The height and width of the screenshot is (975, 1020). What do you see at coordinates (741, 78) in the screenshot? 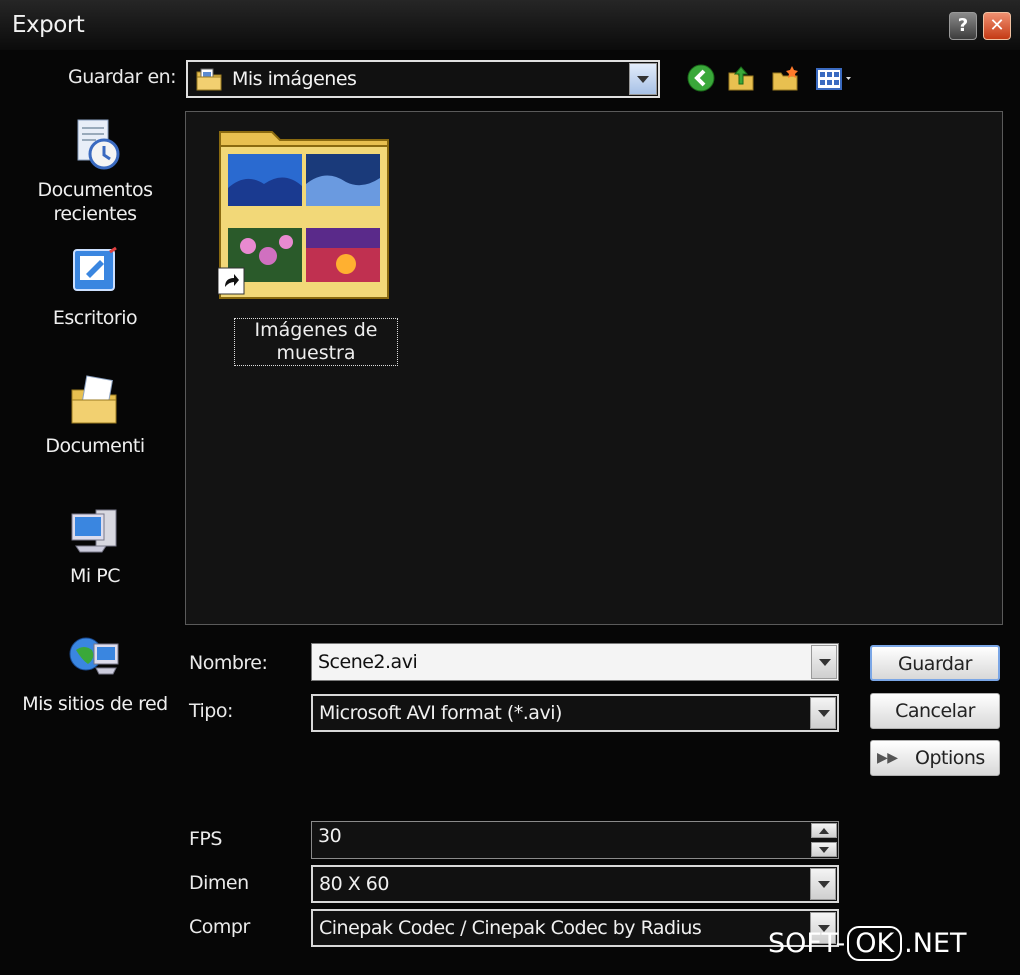
I see `up-folder-icon` at bounding box center [741, 78].